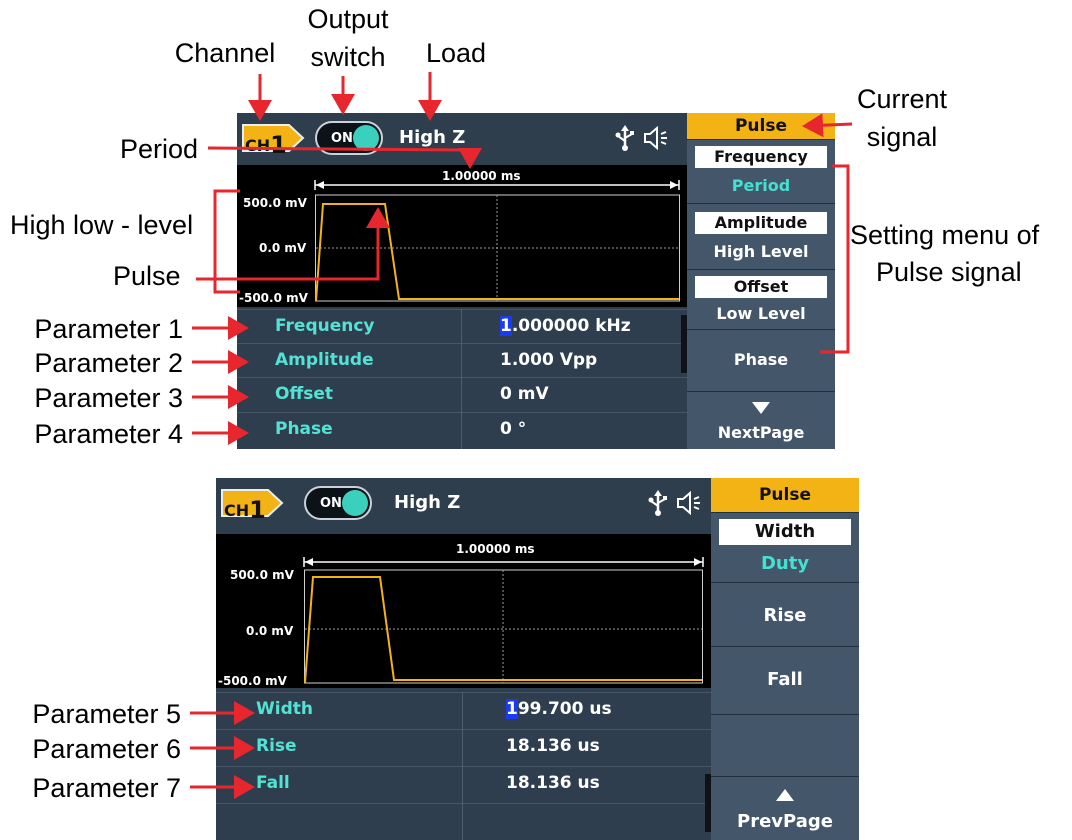 This screenshot has width=1072, height=840. Describe the element at coordinates (835, 259) in the screenshot. I see `bracket-setting-menu` at that location.